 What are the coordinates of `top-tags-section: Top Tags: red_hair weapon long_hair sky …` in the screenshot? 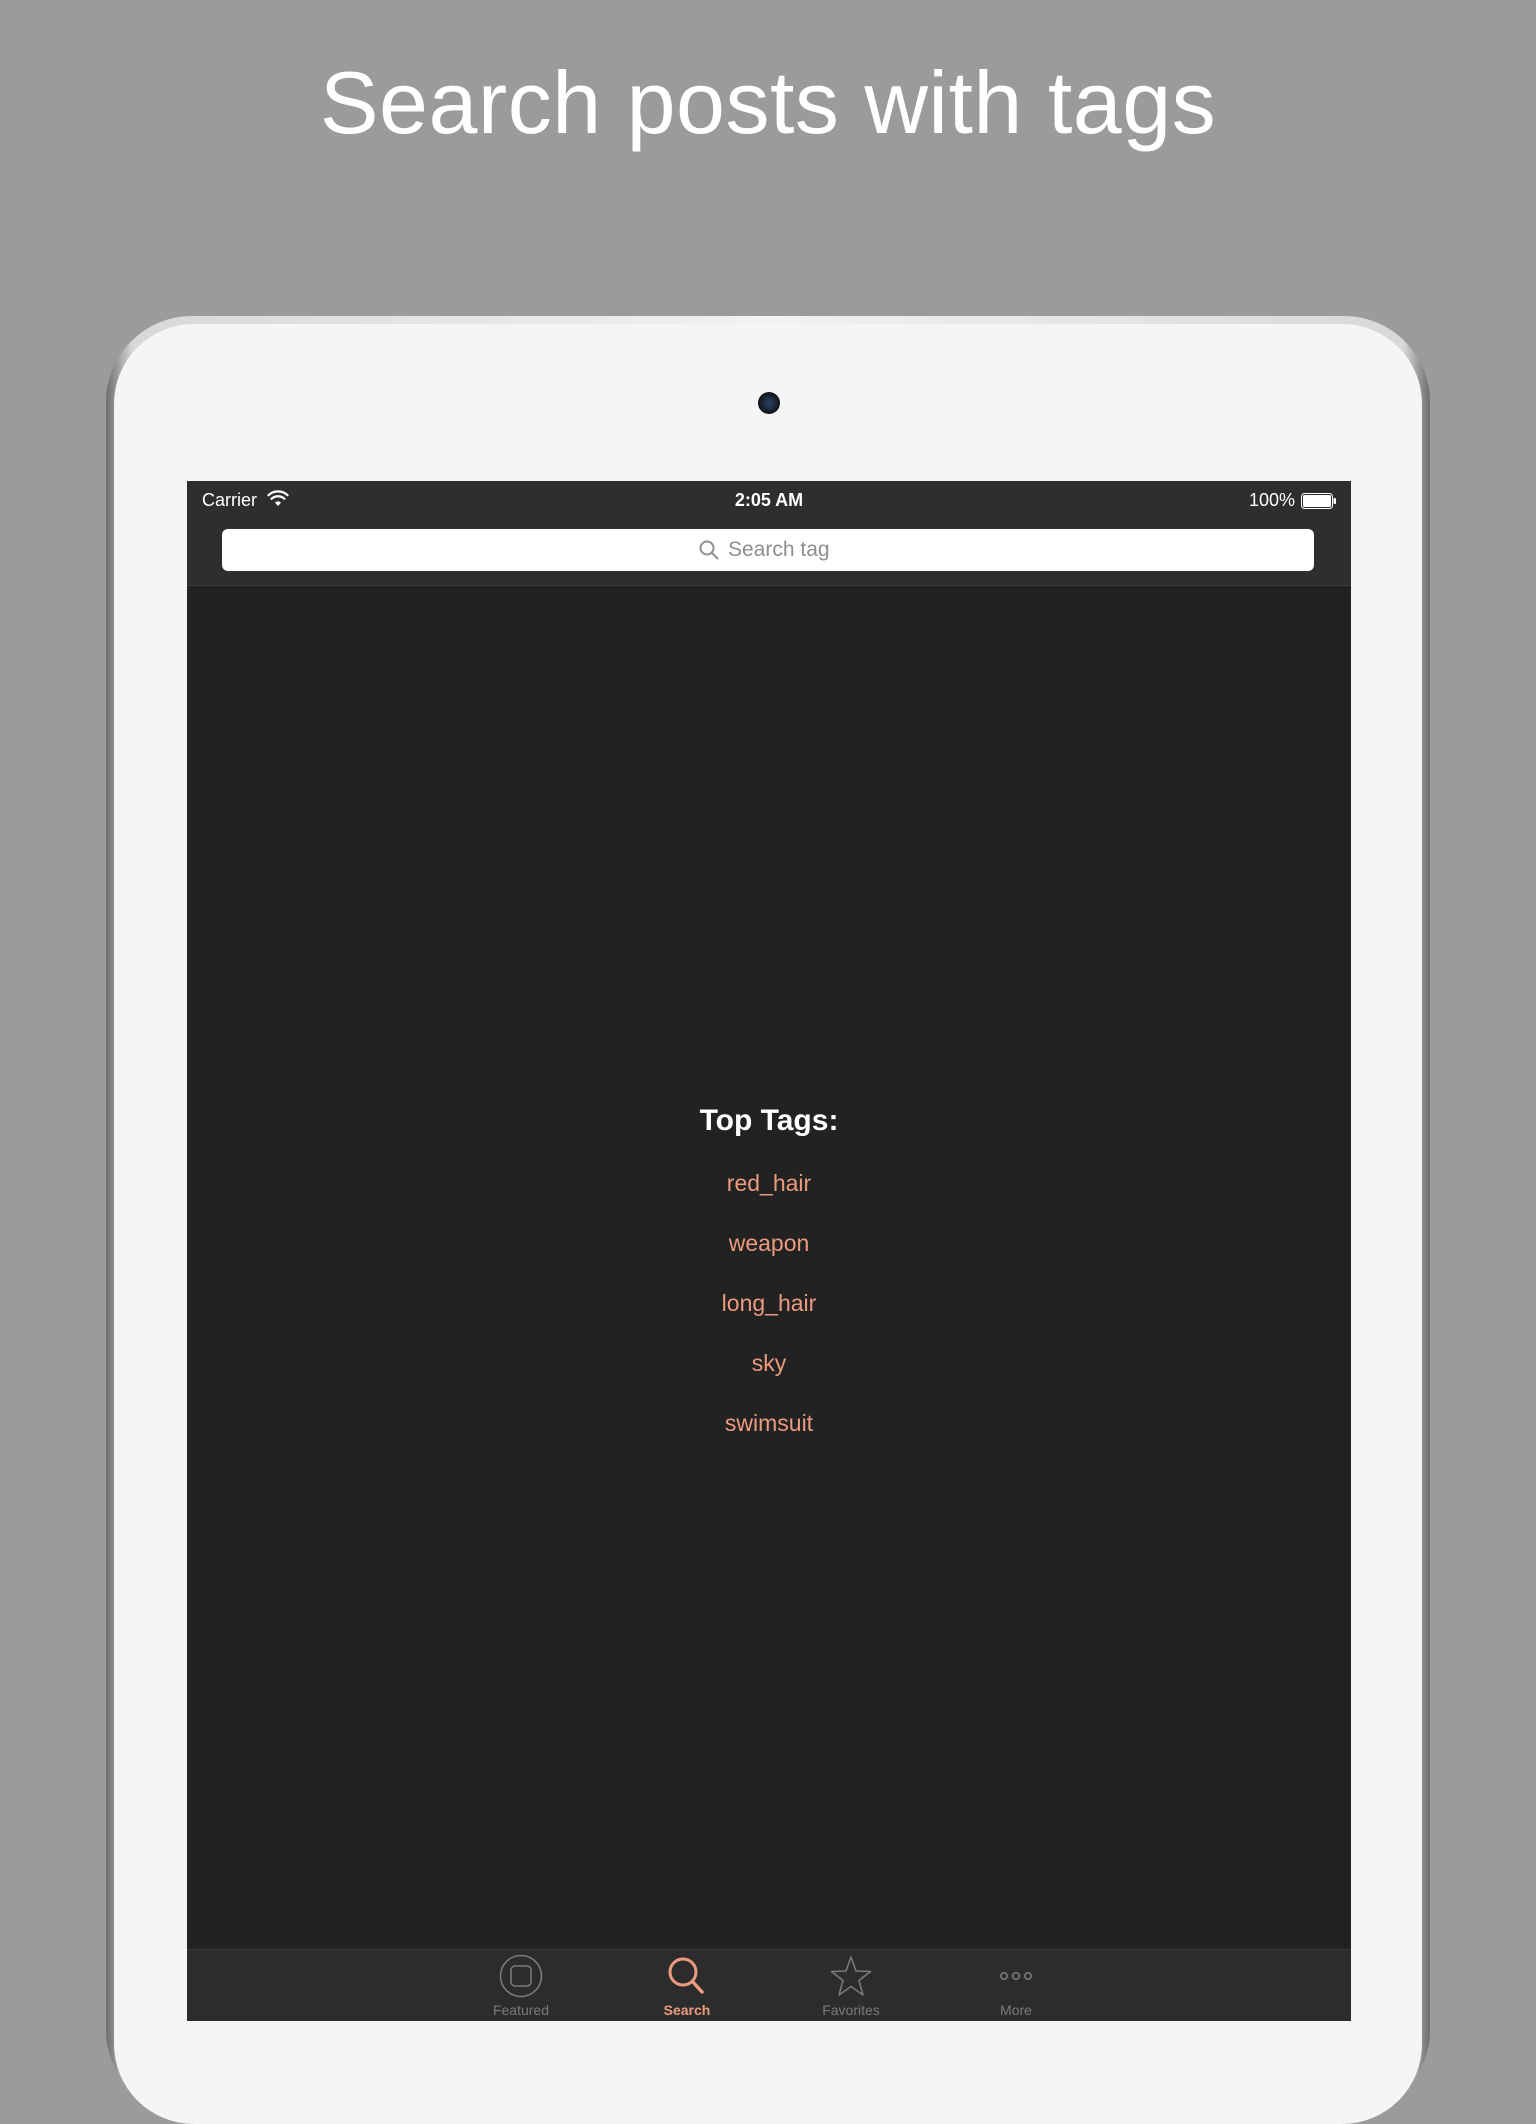 It's located at (769, 1283).